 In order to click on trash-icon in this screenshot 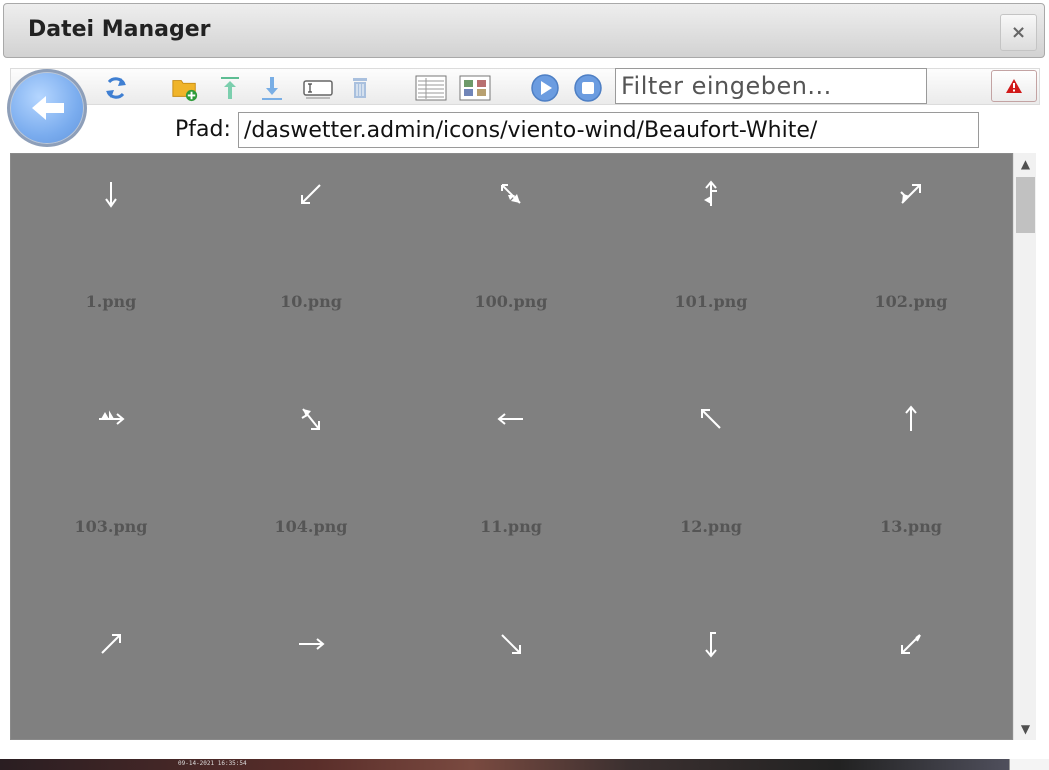, I will do `click(360, 88)`.